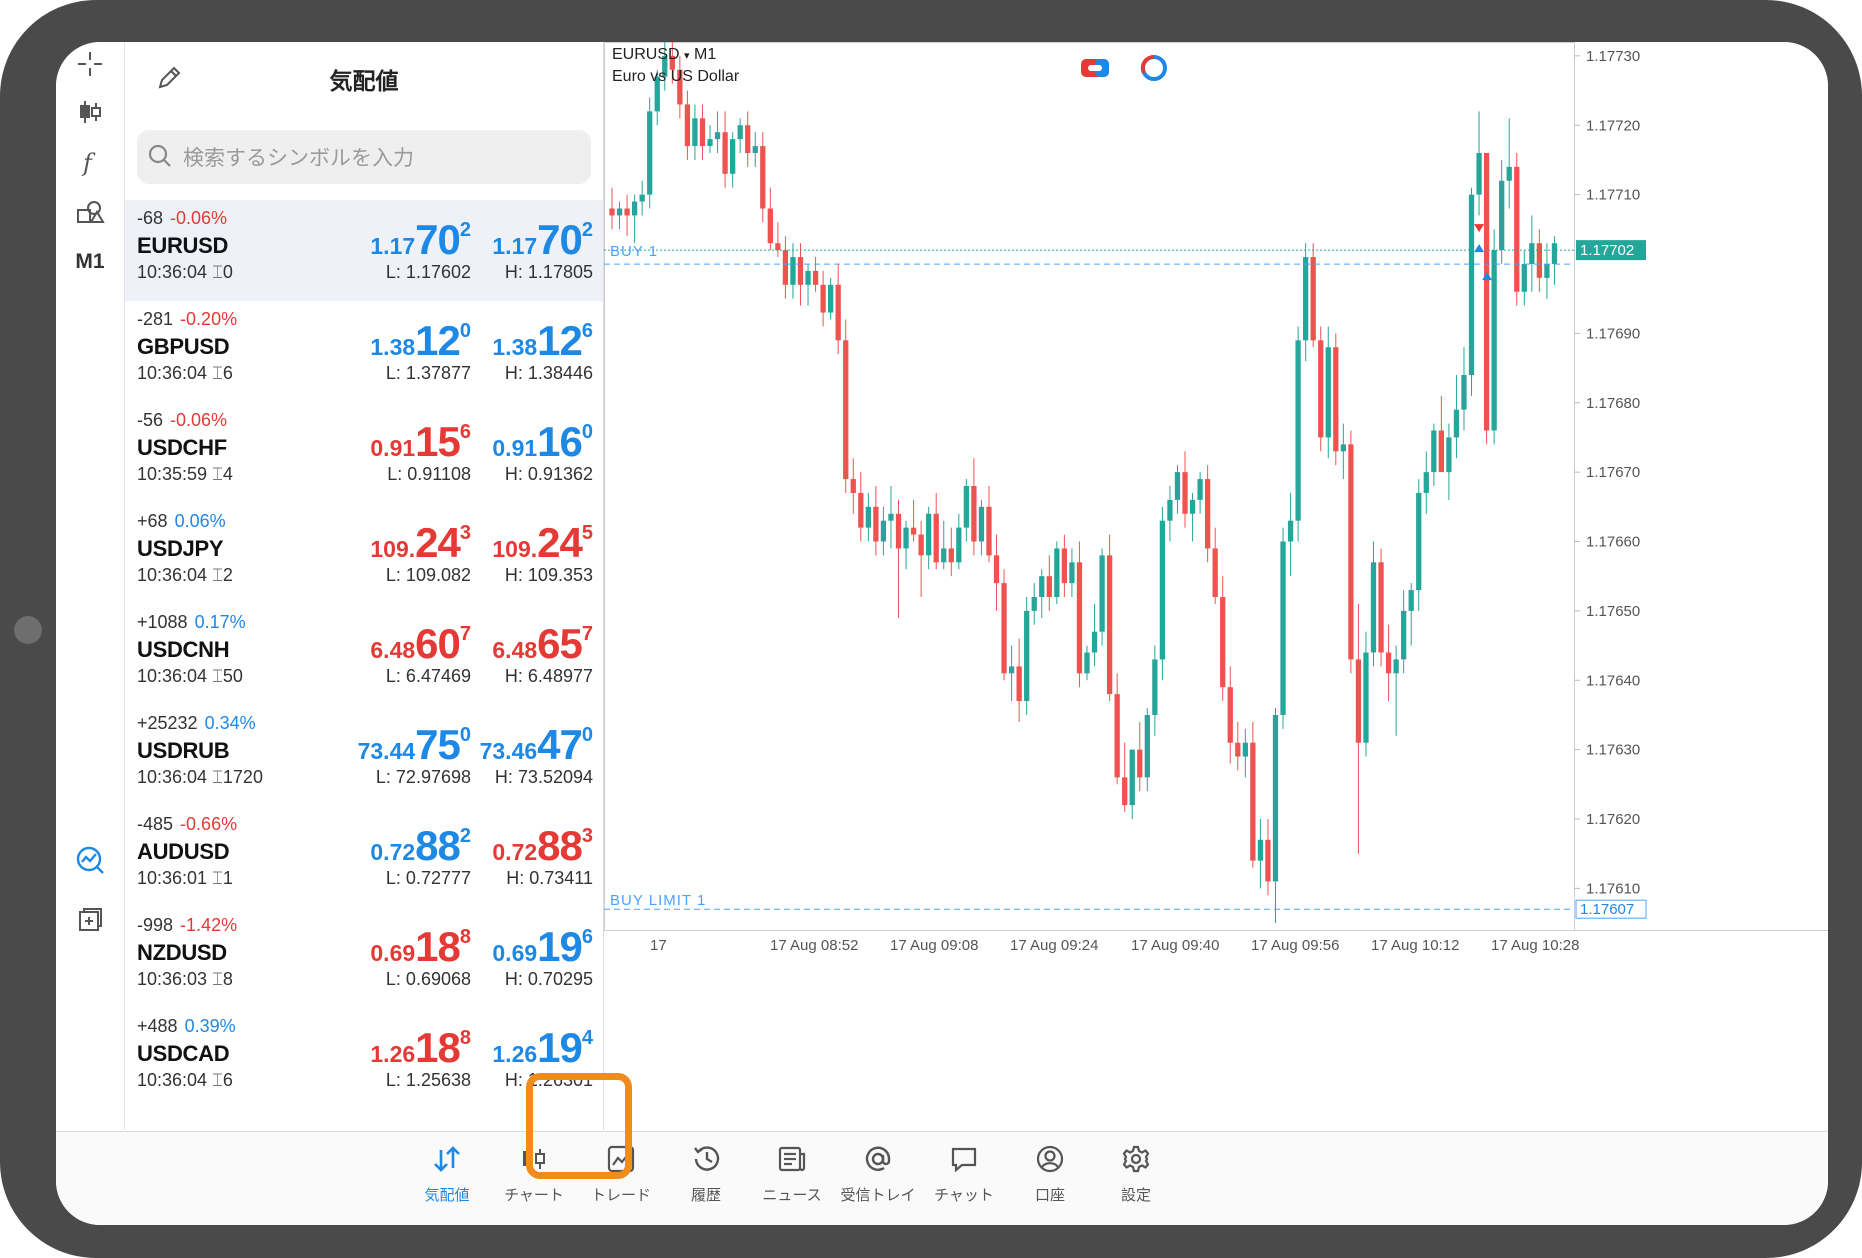 The height and width of the screenshot is (1258, 1862). I want to click on bid-big: 24, so click(438, 542).